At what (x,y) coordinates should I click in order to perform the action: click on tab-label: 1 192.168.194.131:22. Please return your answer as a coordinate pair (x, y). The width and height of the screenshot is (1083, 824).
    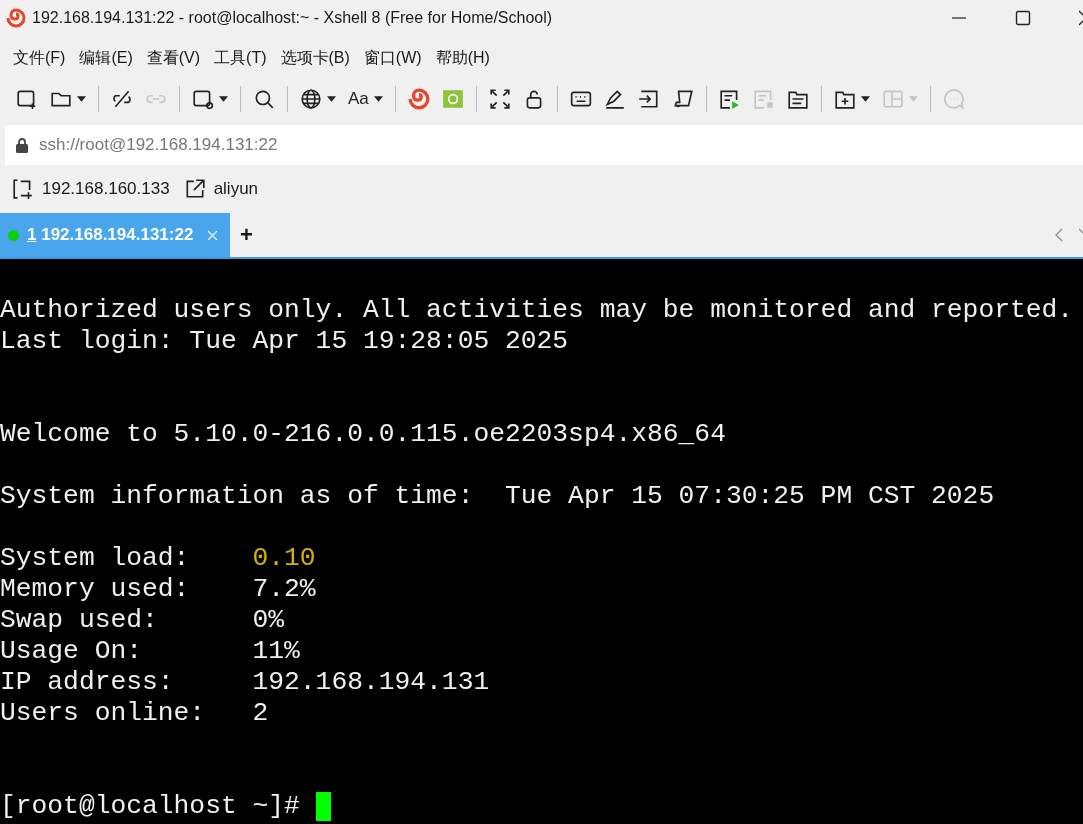
    Looking at the image, I should click on (110, 235).